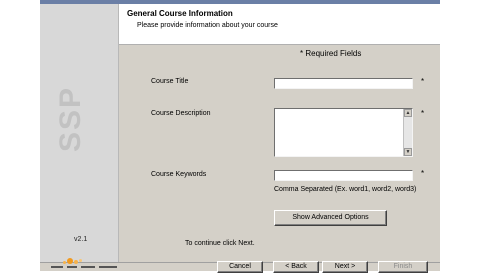 The image size is (480, 273). I want to click on course-title-required-mark: *, so click(423, 81).